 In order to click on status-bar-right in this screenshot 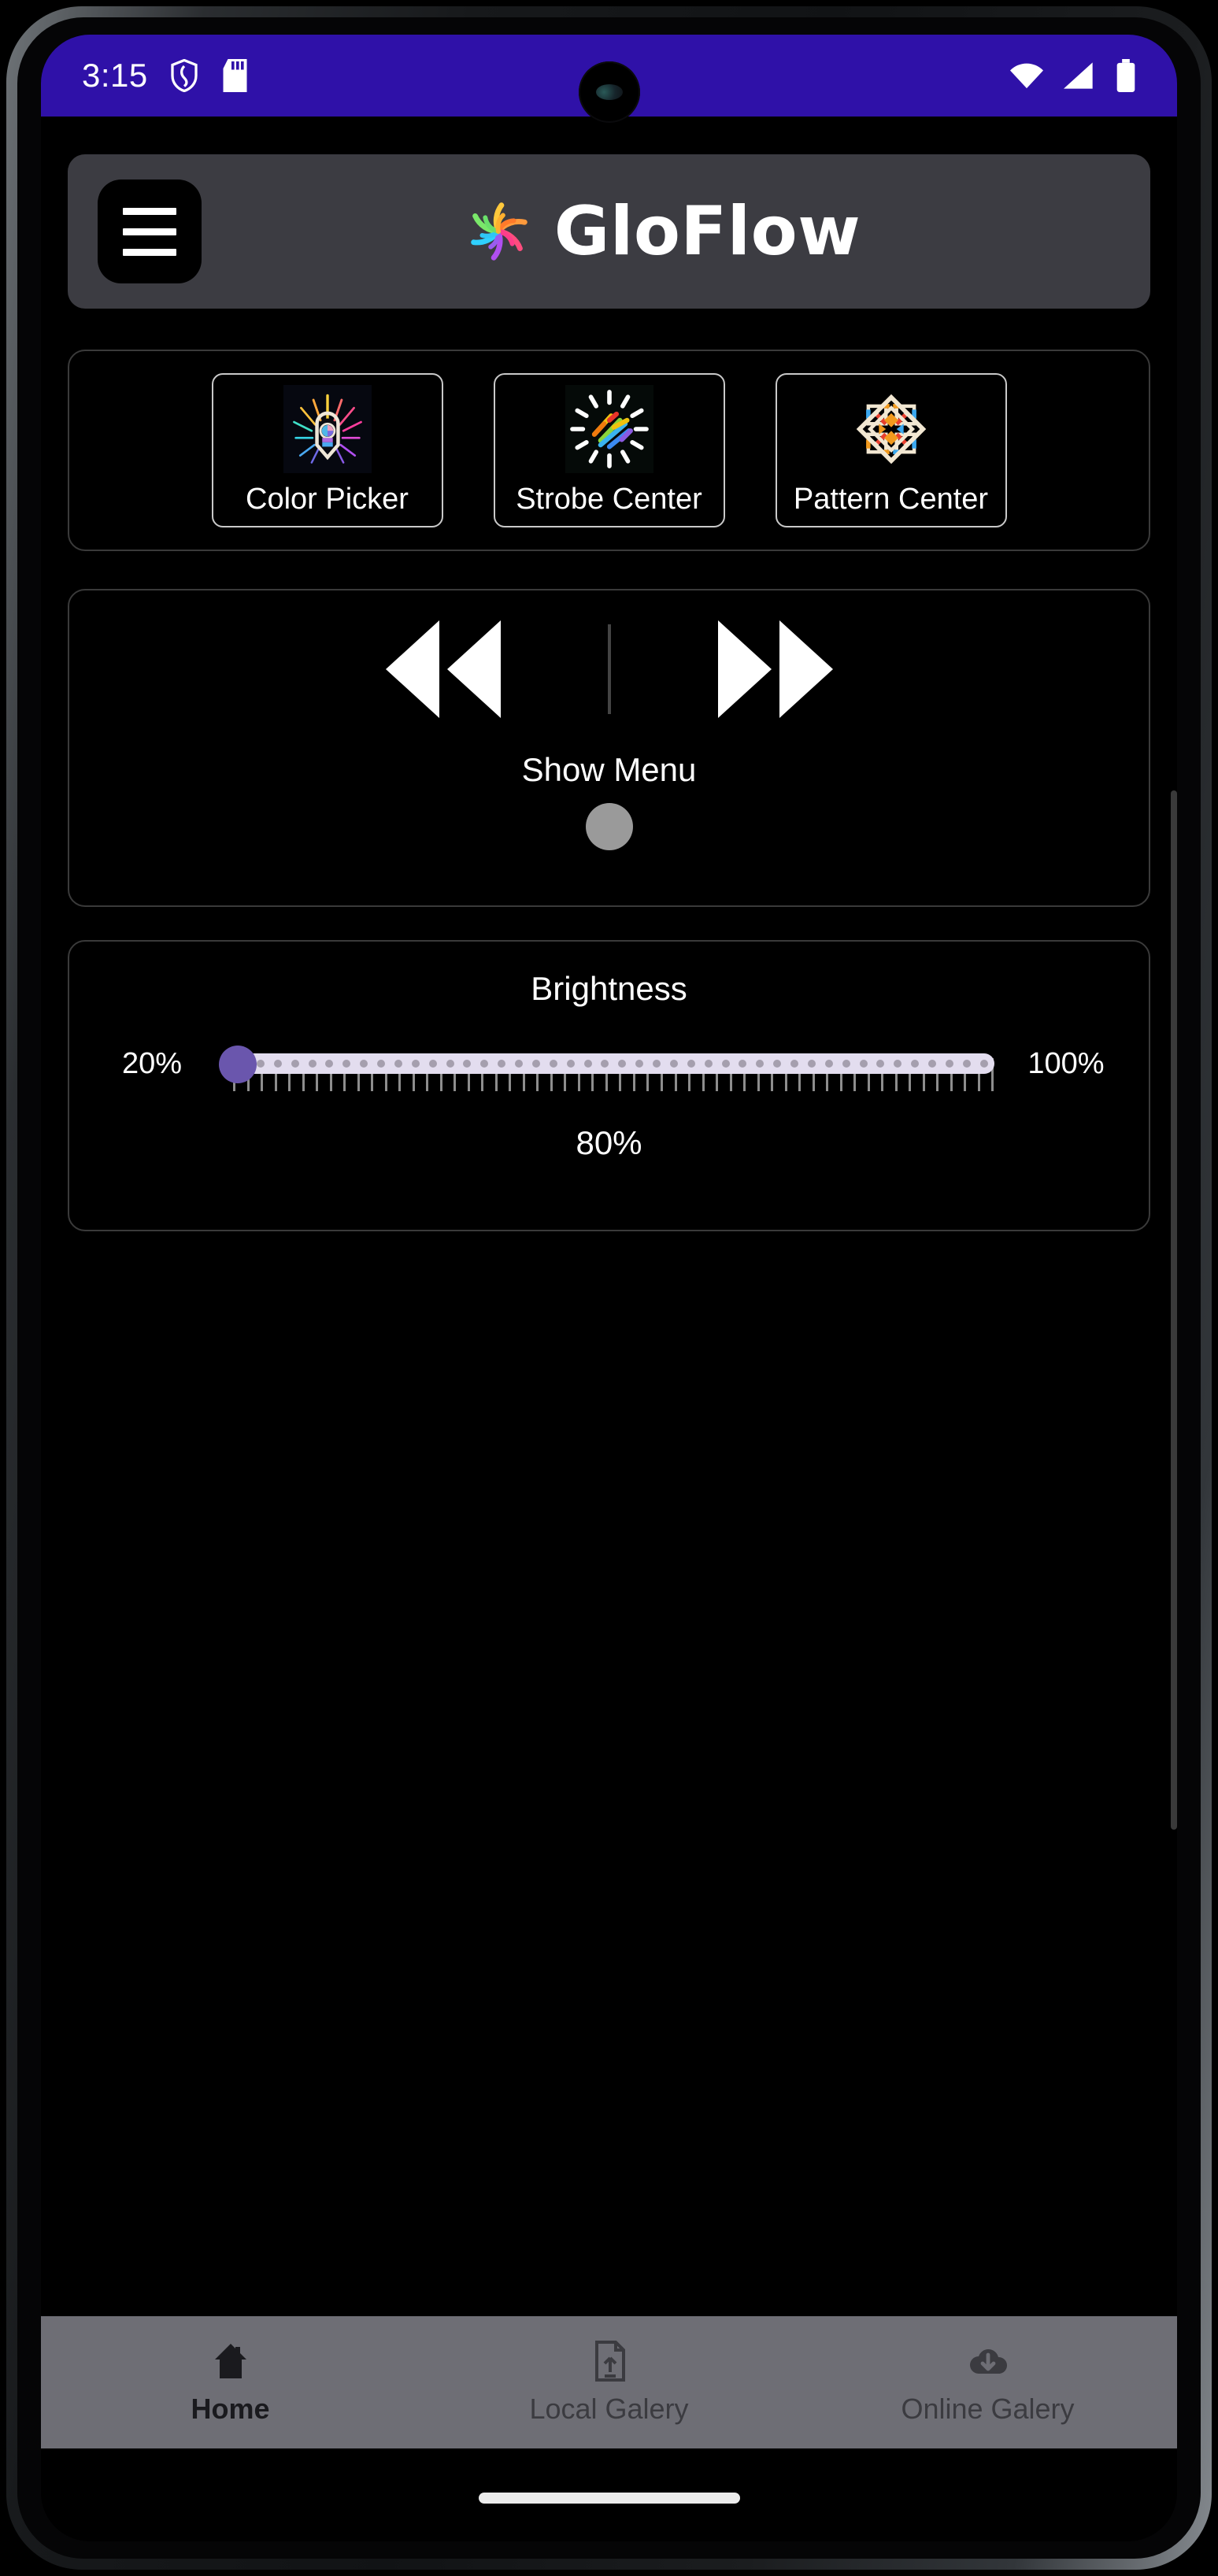, I will do `click(1073, 75)`.